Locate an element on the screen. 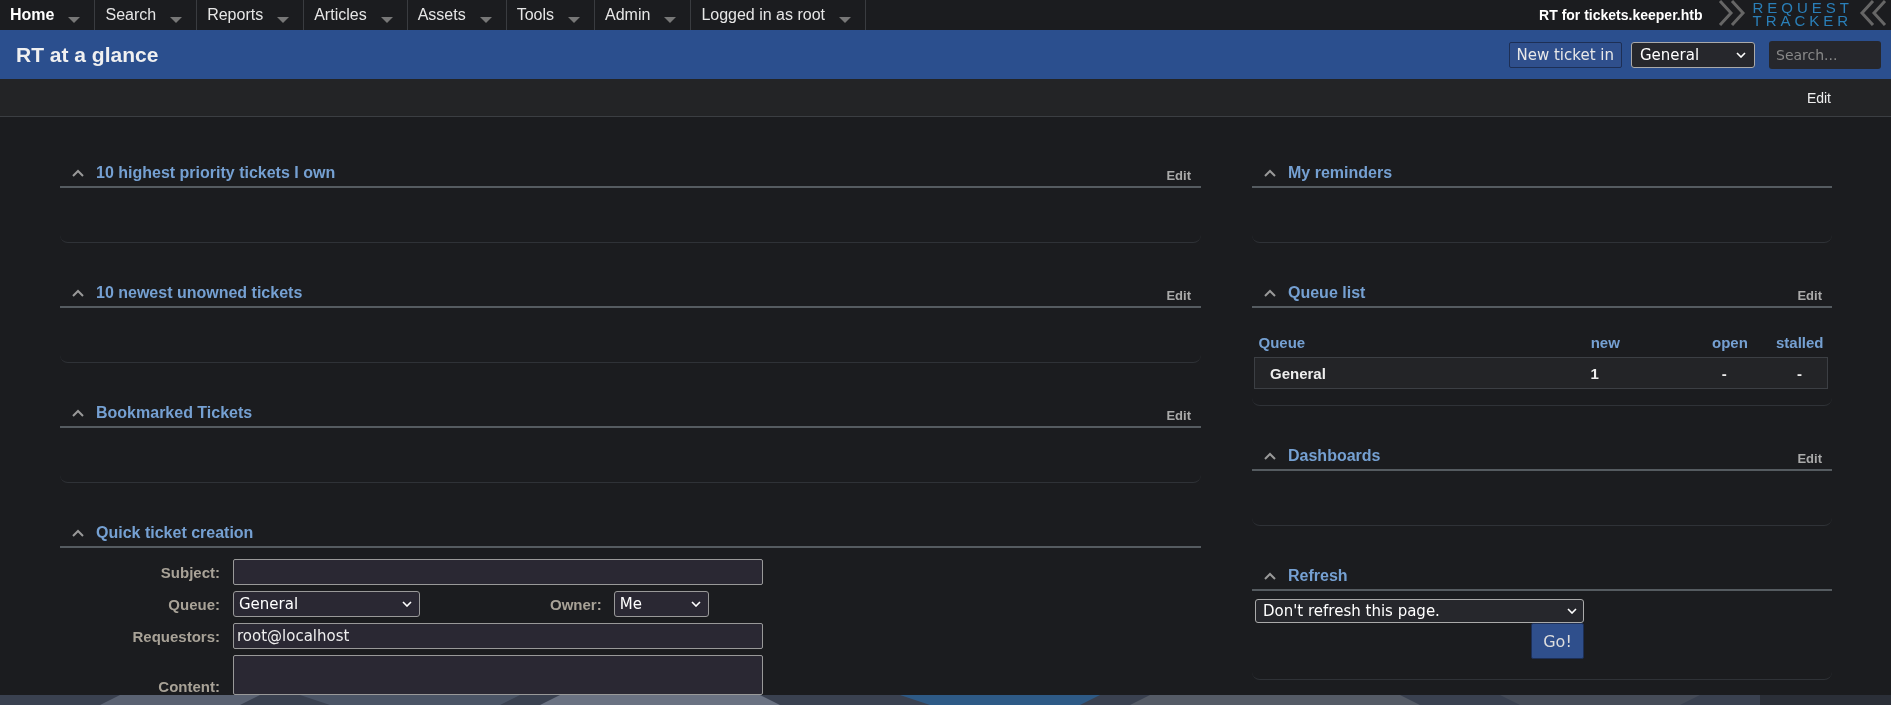 This screenshot has width=1891, height=705. section-title: Queue list is located at coordinates (1327, 292).